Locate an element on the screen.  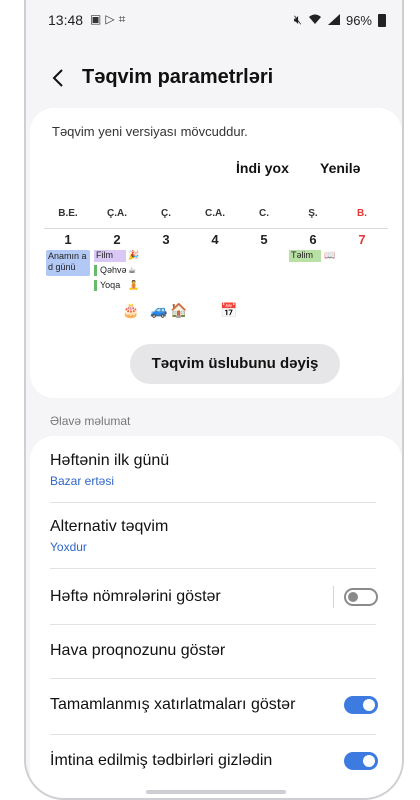
battery-percent: 96% is located at coordinates (358, 20).